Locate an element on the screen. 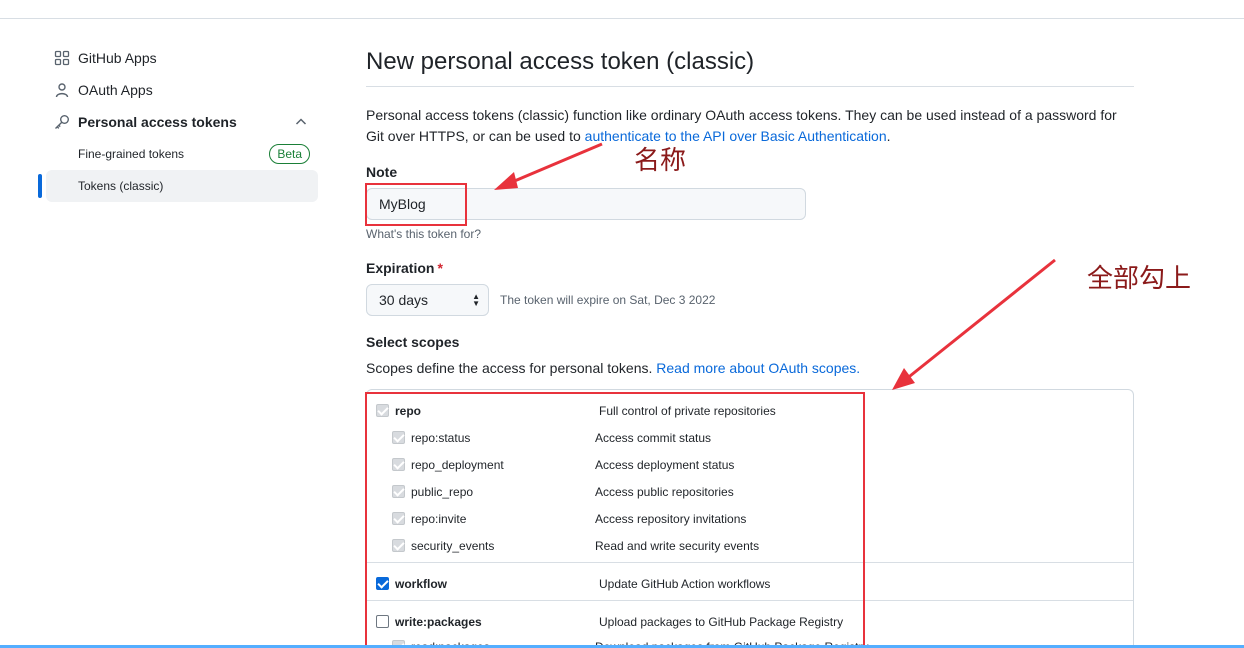 This screenshot has width=1244, height=648. oauth-scopes-link: Read more about OAuth scopes. is located at coordinates (758, 368).